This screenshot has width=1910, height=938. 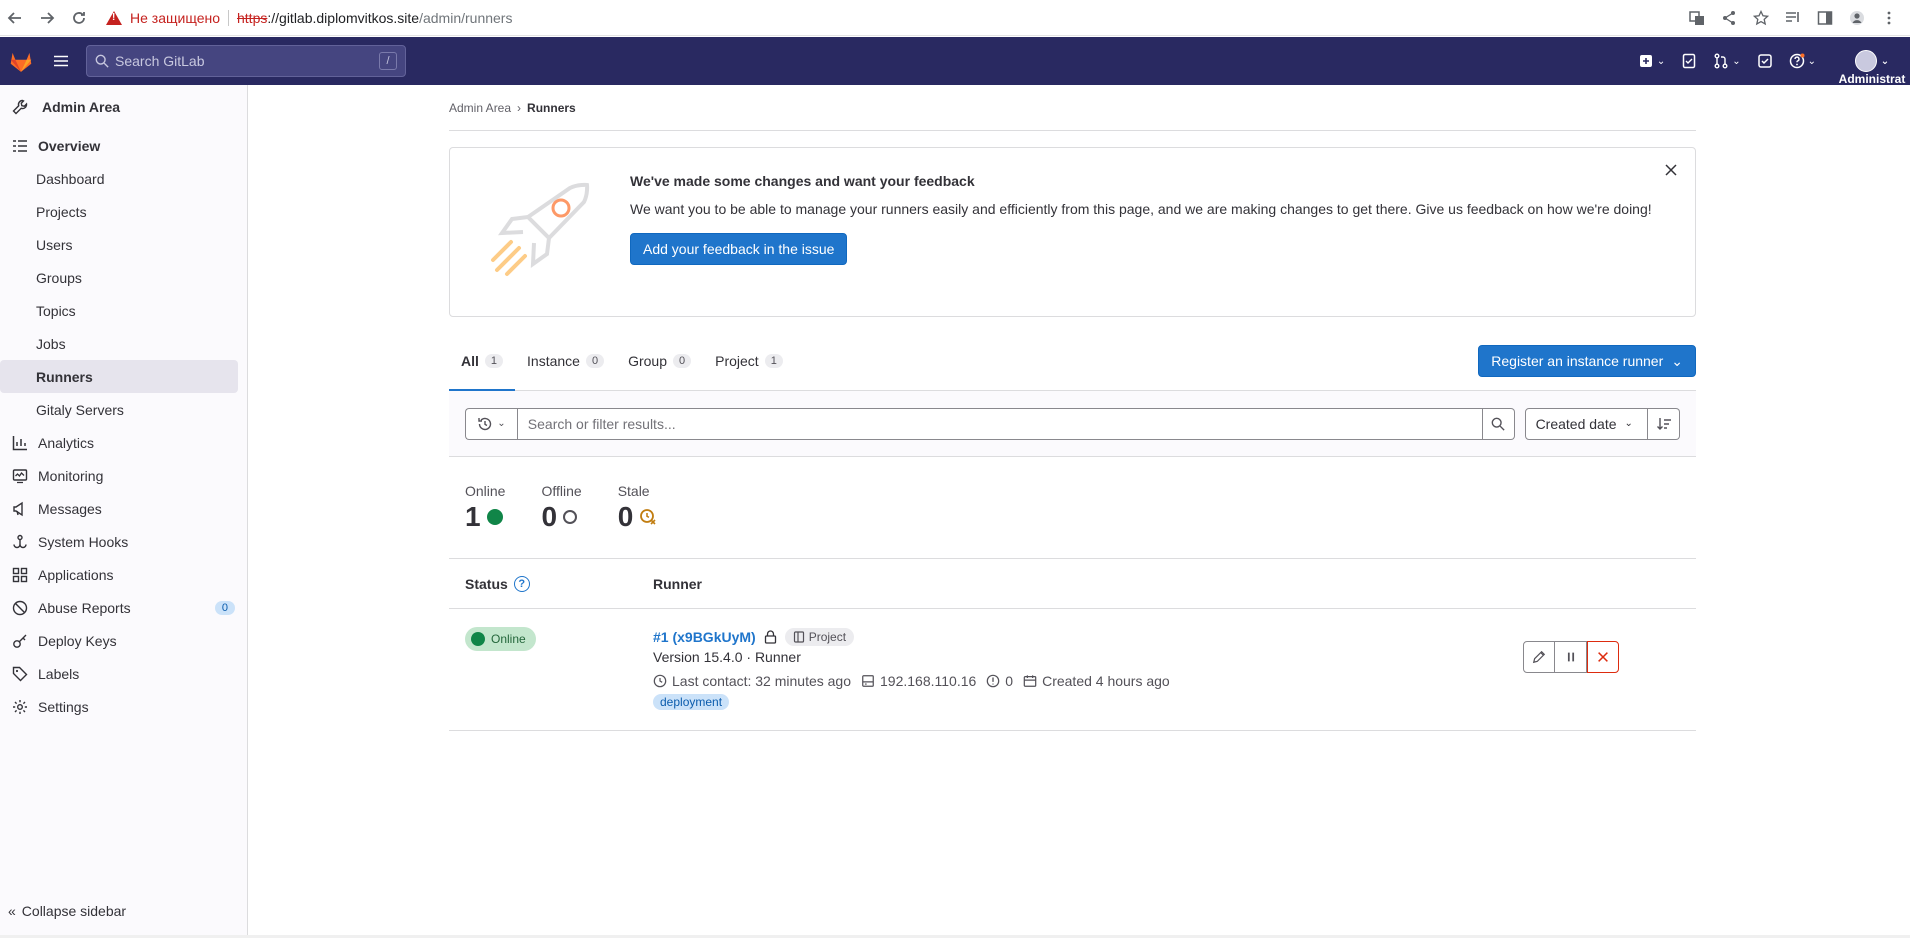 I want to click on todo-icon, so click(x=1764, y=61).